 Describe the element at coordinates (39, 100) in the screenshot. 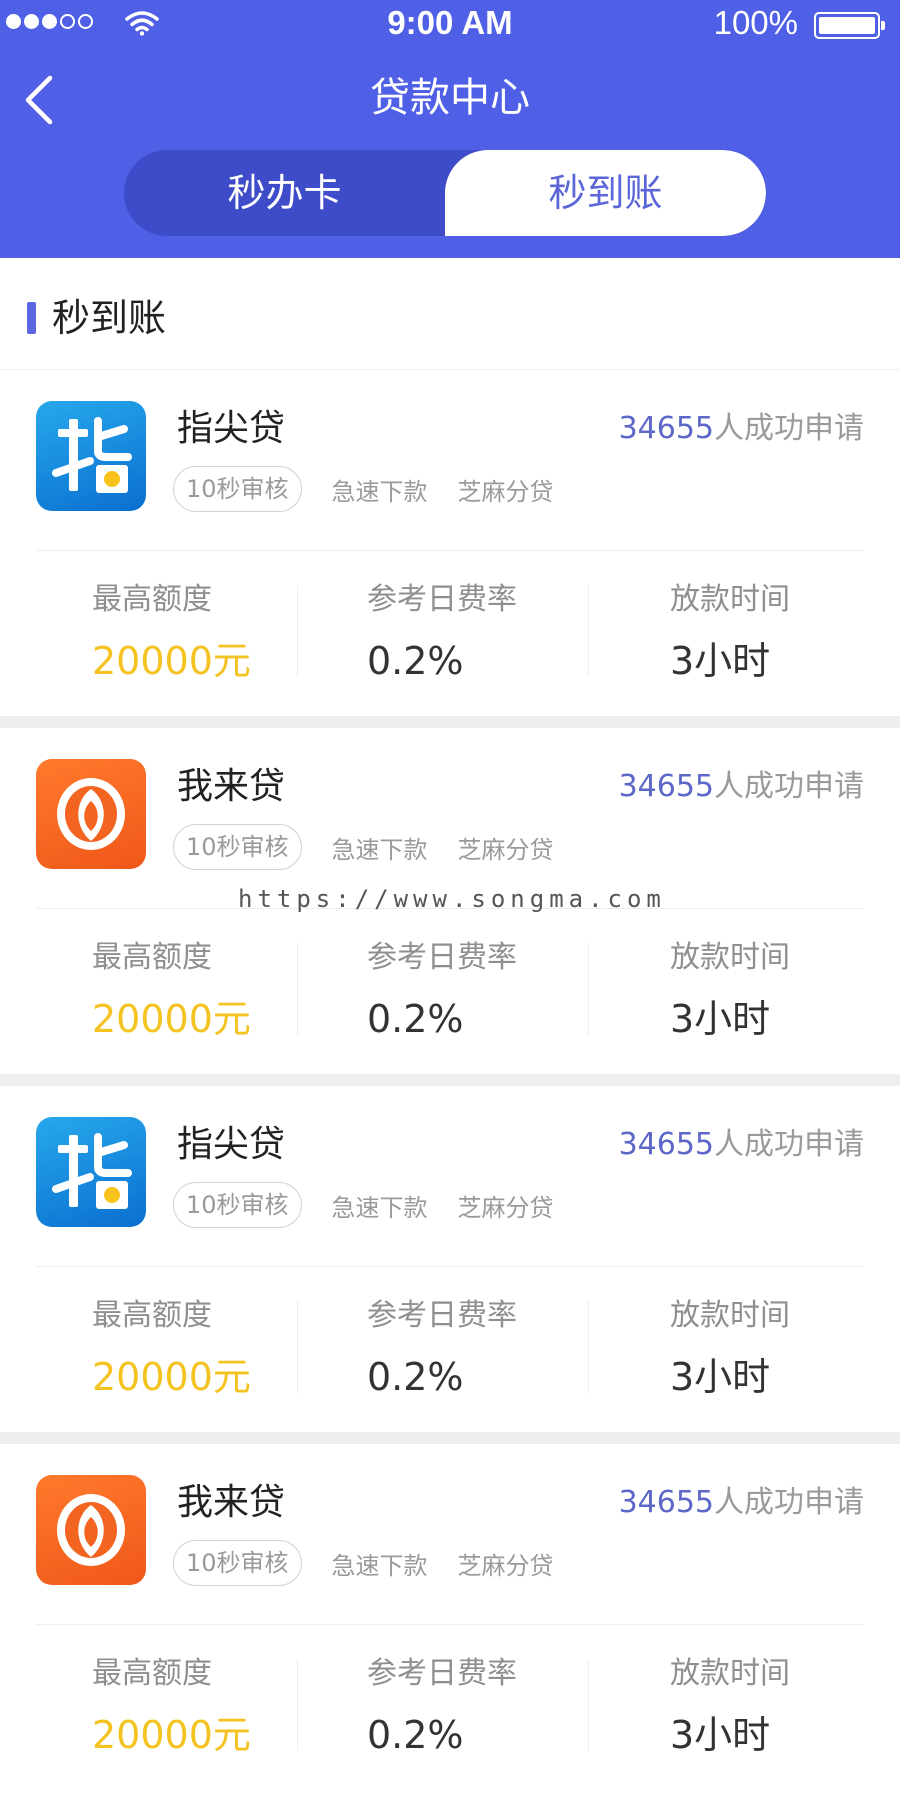

I see `chevron-left-icon` at that location.